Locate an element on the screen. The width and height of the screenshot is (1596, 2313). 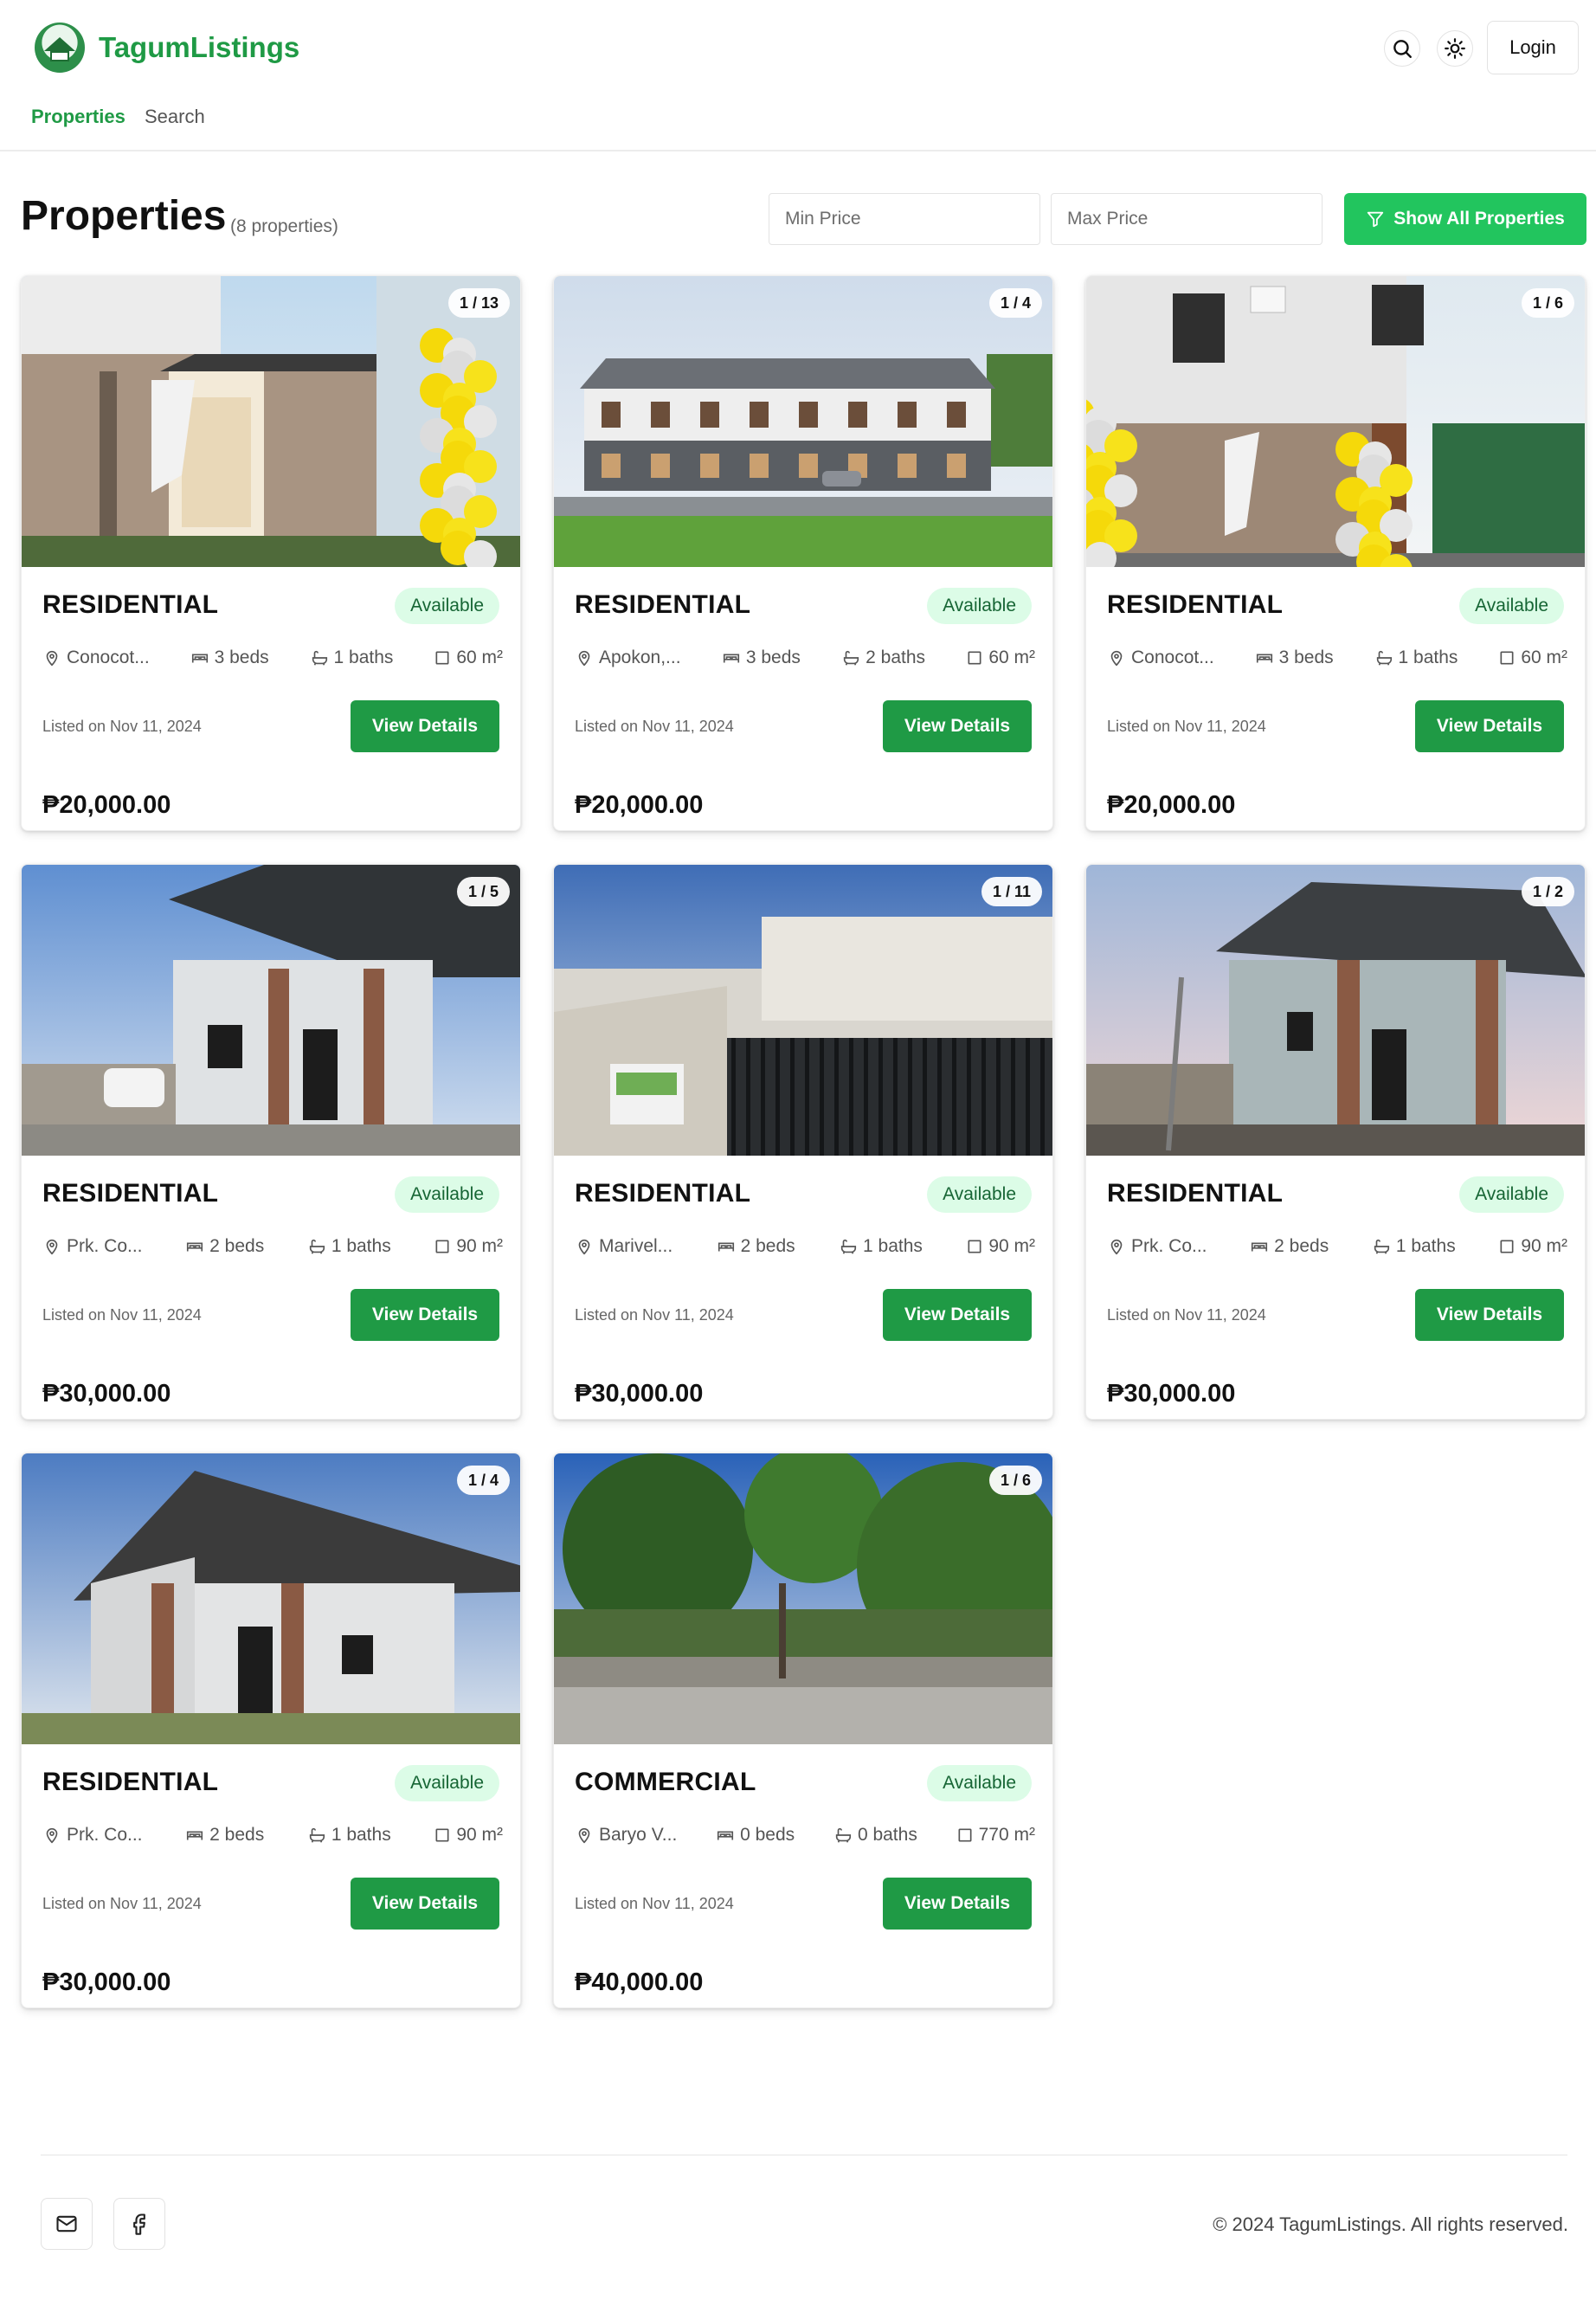
logo-icon is located at coordinates (60, 48).